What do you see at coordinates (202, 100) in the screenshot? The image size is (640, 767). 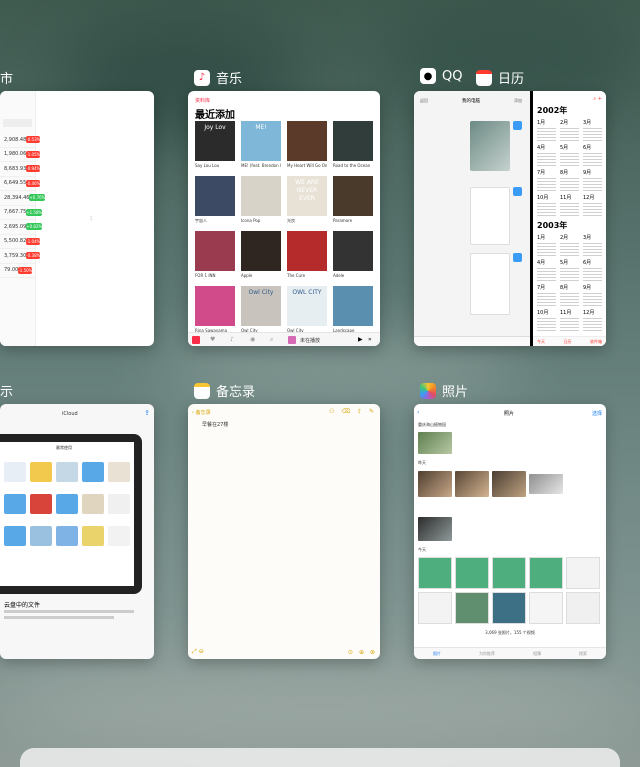 I see `music-back-link: 资料库` at bounding box center [202, 100].